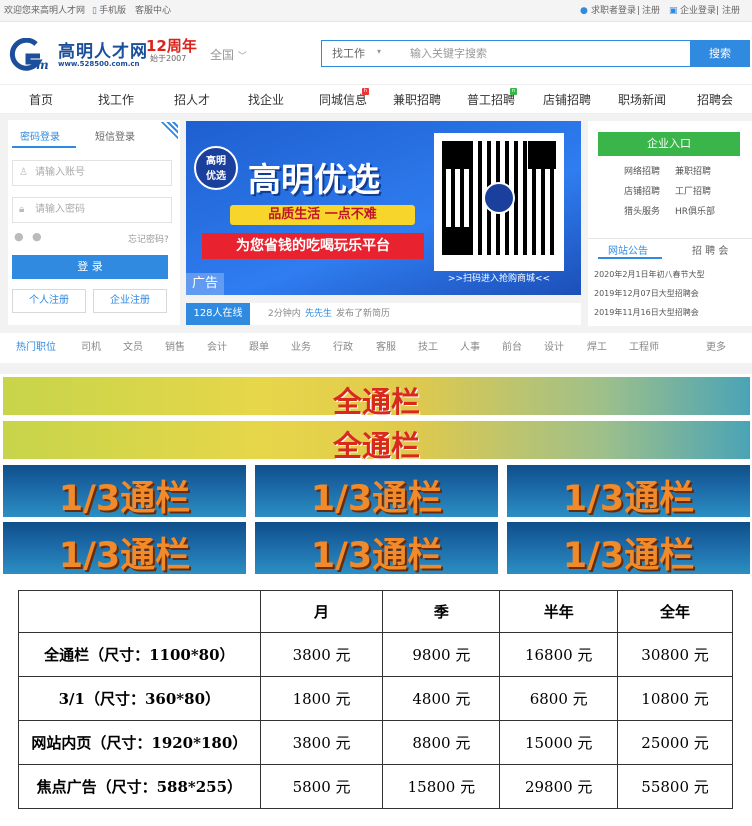 This screenshot has height=826, width=752. I want to click on nav-career-news: 职场新闻, so click(642, 100).